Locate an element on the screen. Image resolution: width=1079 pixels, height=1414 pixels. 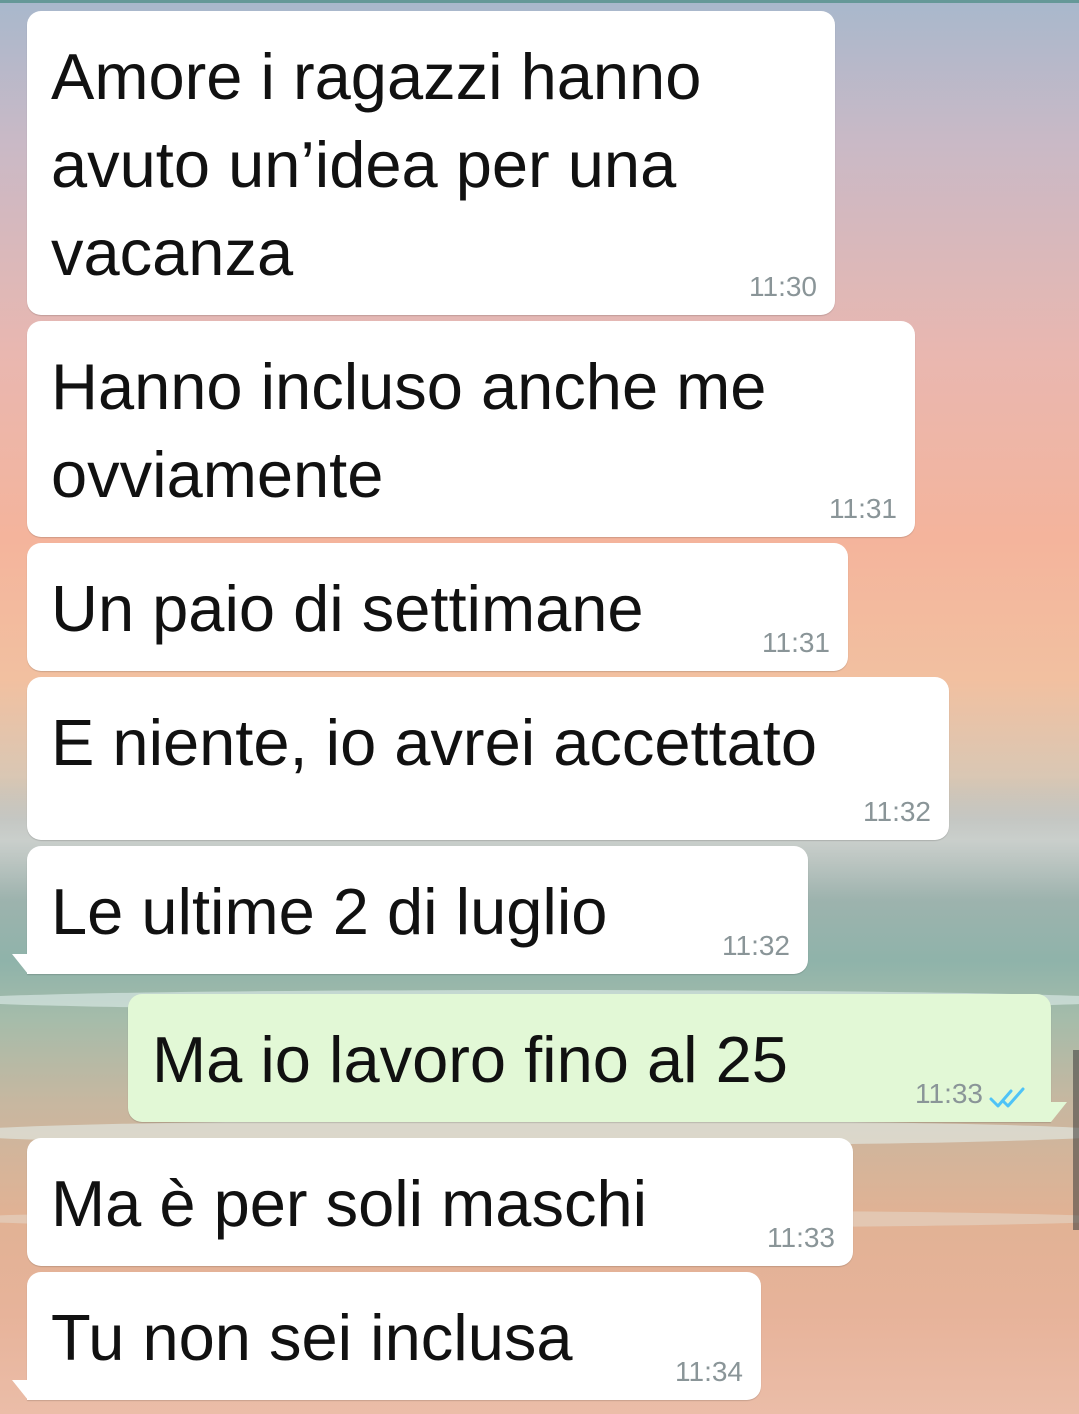
message-bubble-incoming: Un paio di settimane 11:31 is located at coordinates (437, 607).